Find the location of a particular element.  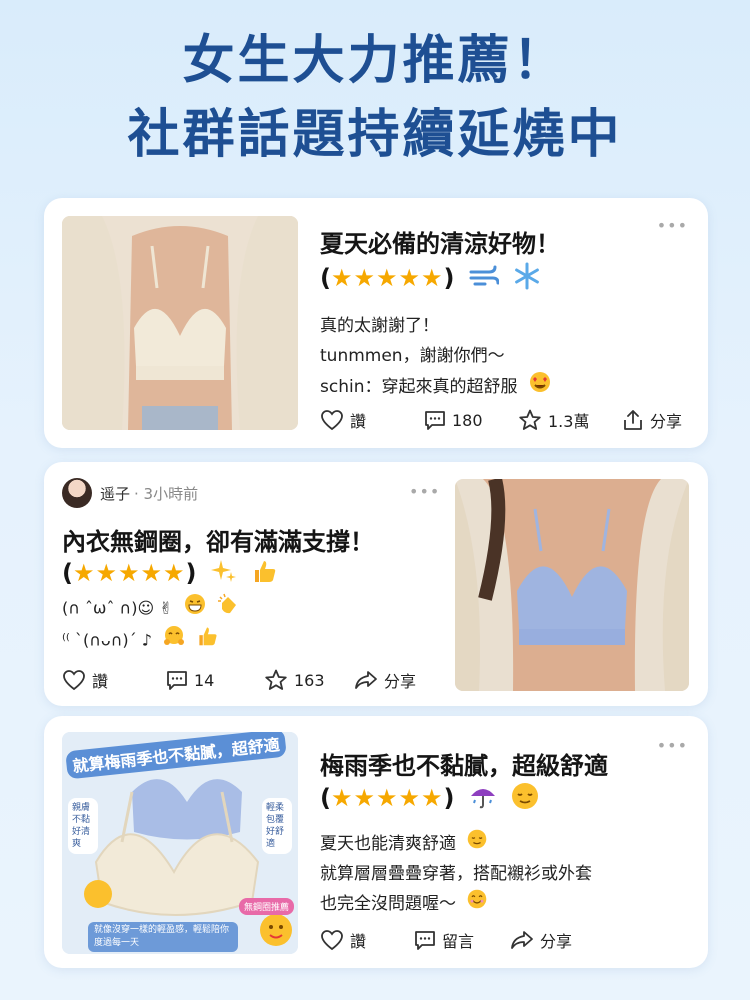

kaomoji-line: ⁽⁽ ˋ(∩ᴗ∩)ˊ ♪ is located at coordinates (107, 640).